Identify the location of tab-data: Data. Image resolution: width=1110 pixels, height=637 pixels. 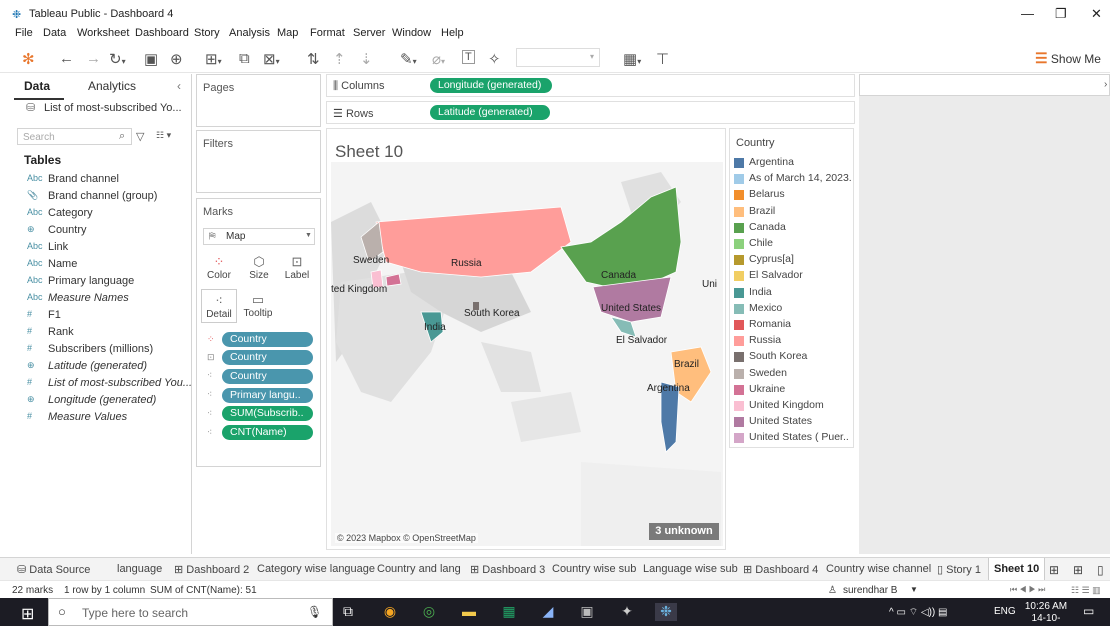
(37, 86).